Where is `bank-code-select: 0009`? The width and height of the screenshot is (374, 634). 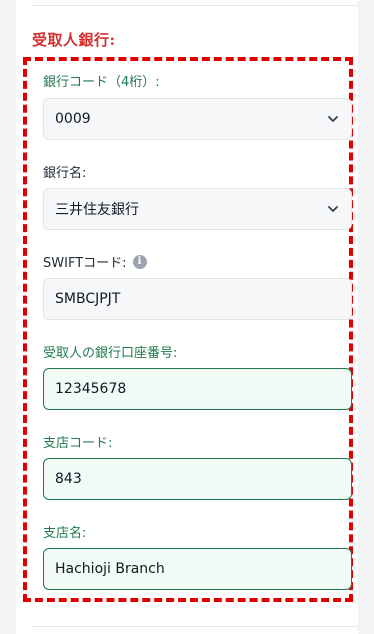 bank-code-select: 0009 is located at coordinates (197, 119).